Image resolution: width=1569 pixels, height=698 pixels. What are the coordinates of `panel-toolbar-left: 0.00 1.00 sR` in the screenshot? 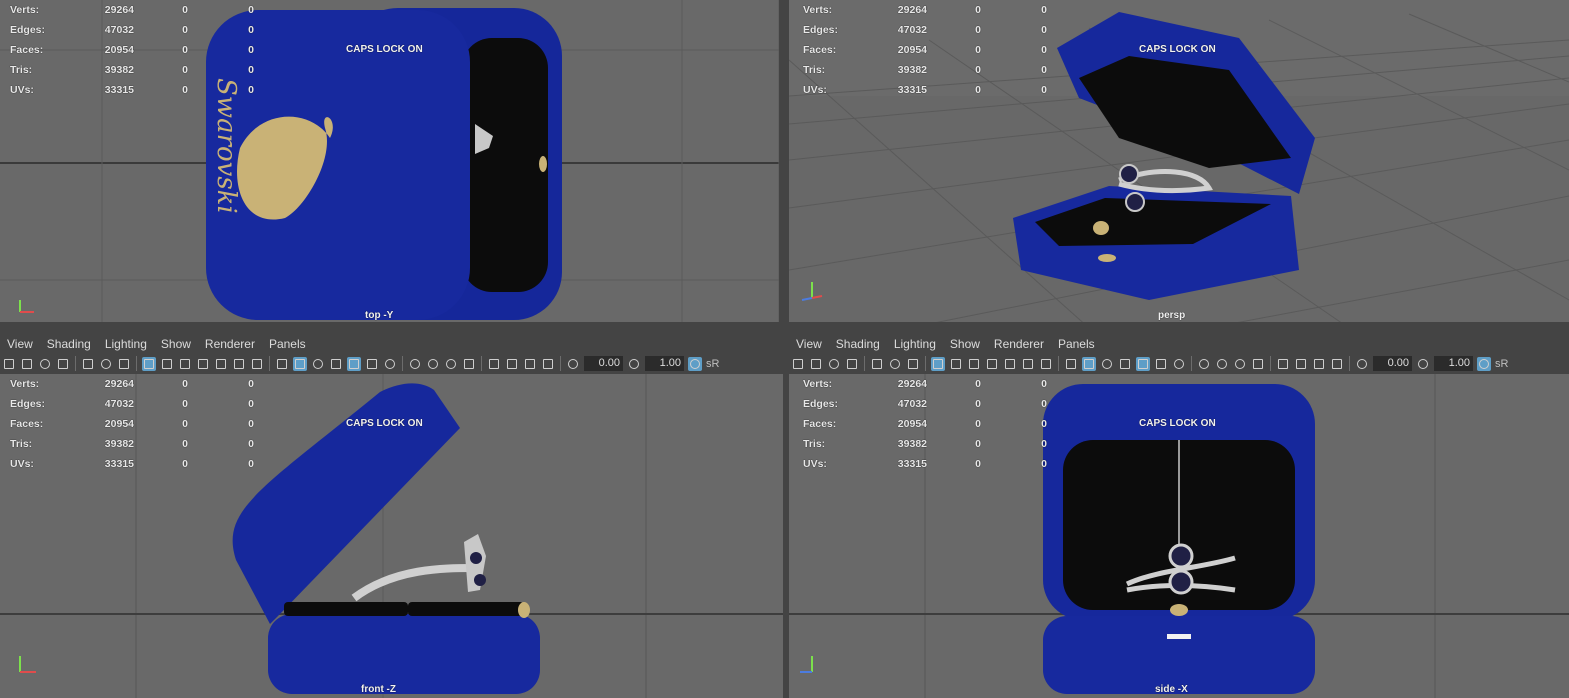 It's located at (391, 363).